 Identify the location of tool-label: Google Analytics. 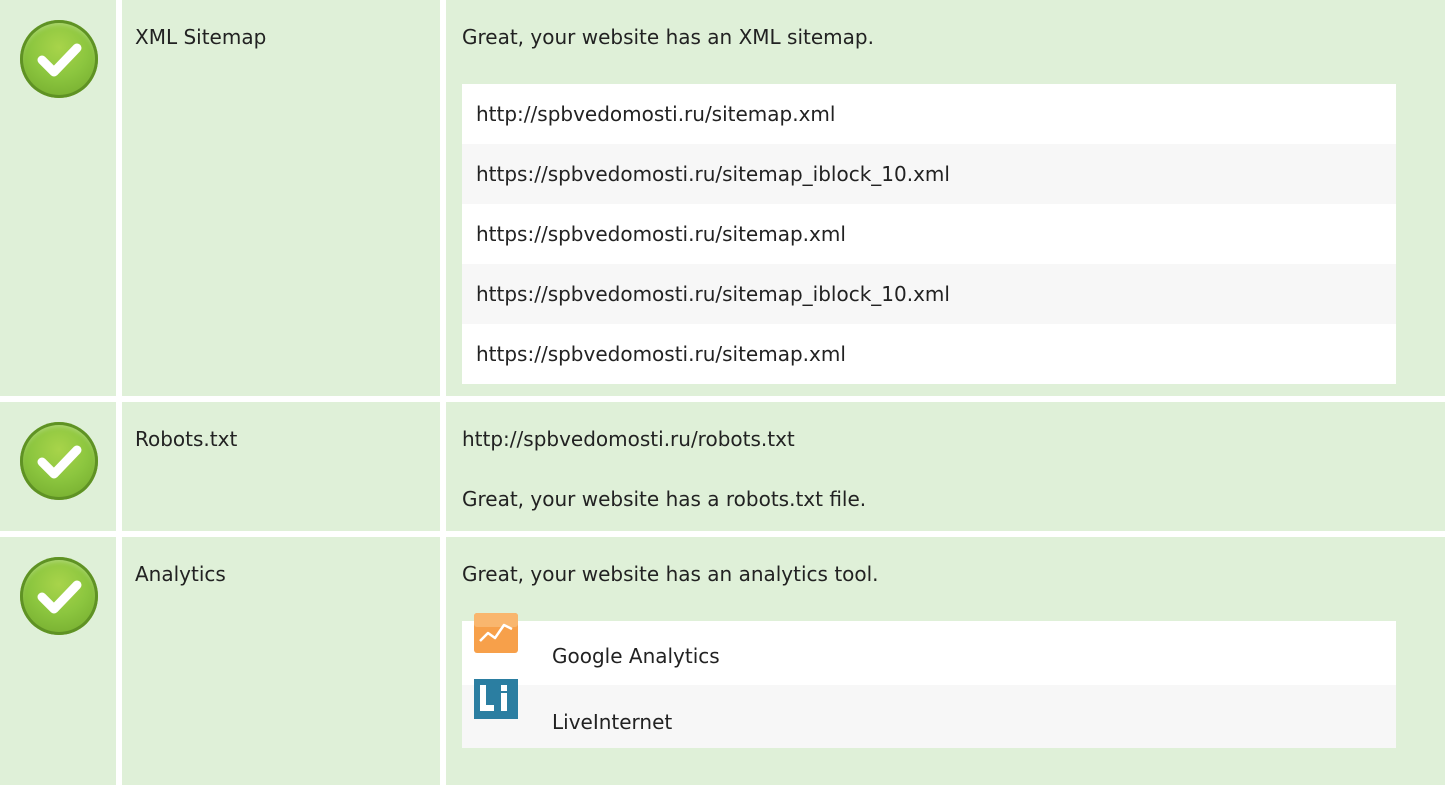
(636, 656).